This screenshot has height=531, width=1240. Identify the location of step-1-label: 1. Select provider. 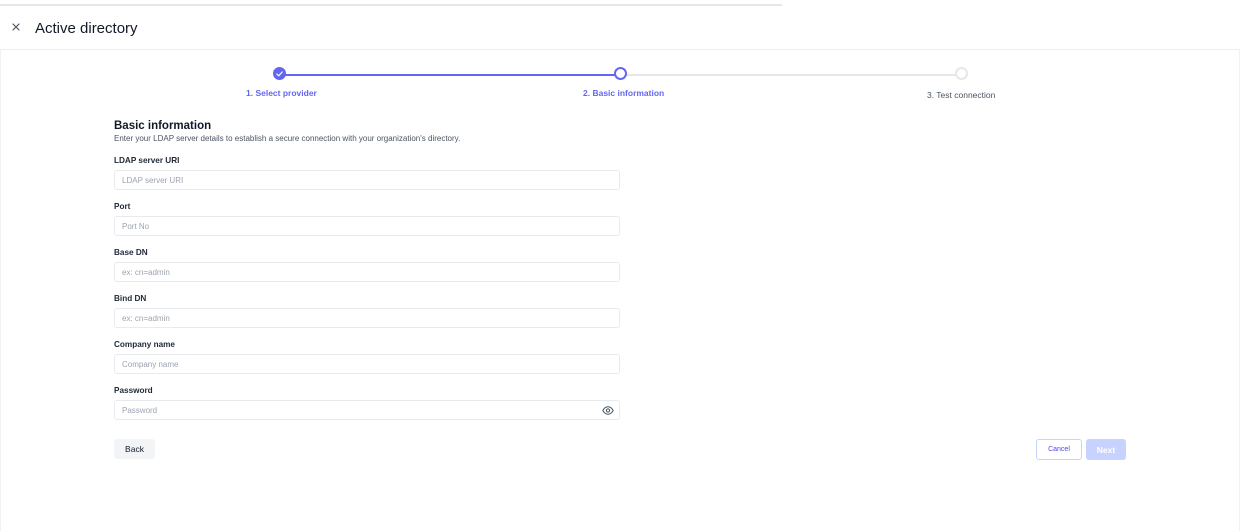
(281, 93).